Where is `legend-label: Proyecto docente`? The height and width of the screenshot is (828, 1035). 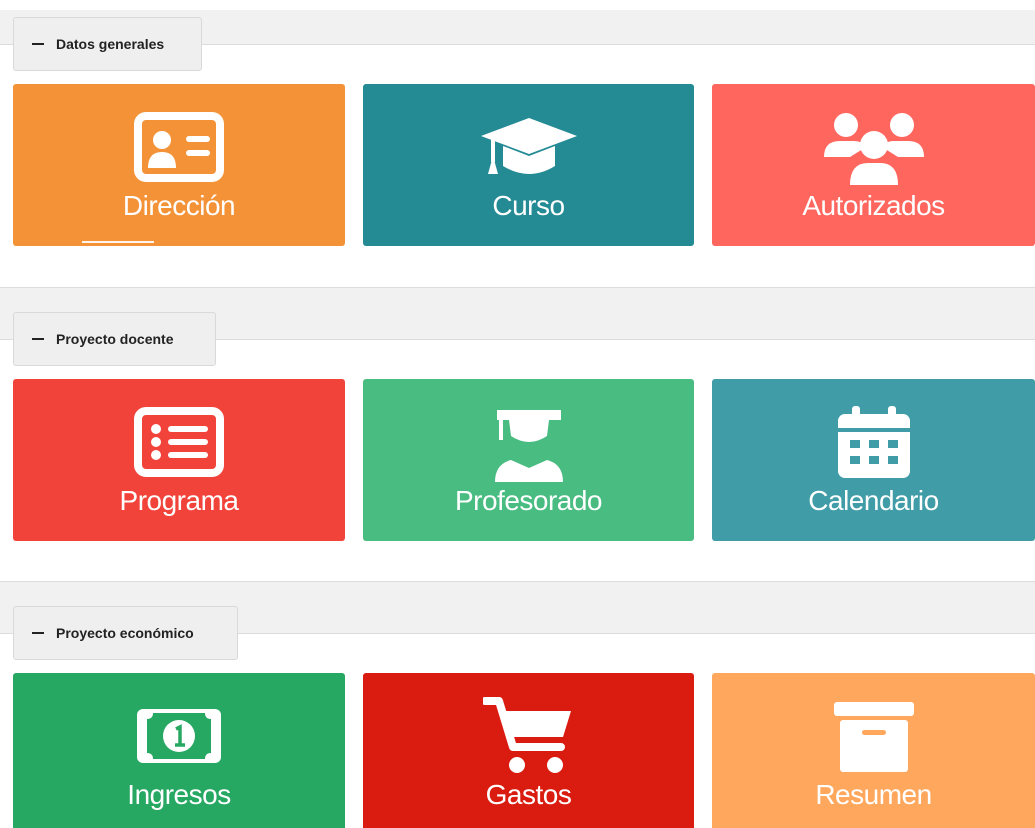
legend-label: Proyecto docente is located at coordinates (115, 339).